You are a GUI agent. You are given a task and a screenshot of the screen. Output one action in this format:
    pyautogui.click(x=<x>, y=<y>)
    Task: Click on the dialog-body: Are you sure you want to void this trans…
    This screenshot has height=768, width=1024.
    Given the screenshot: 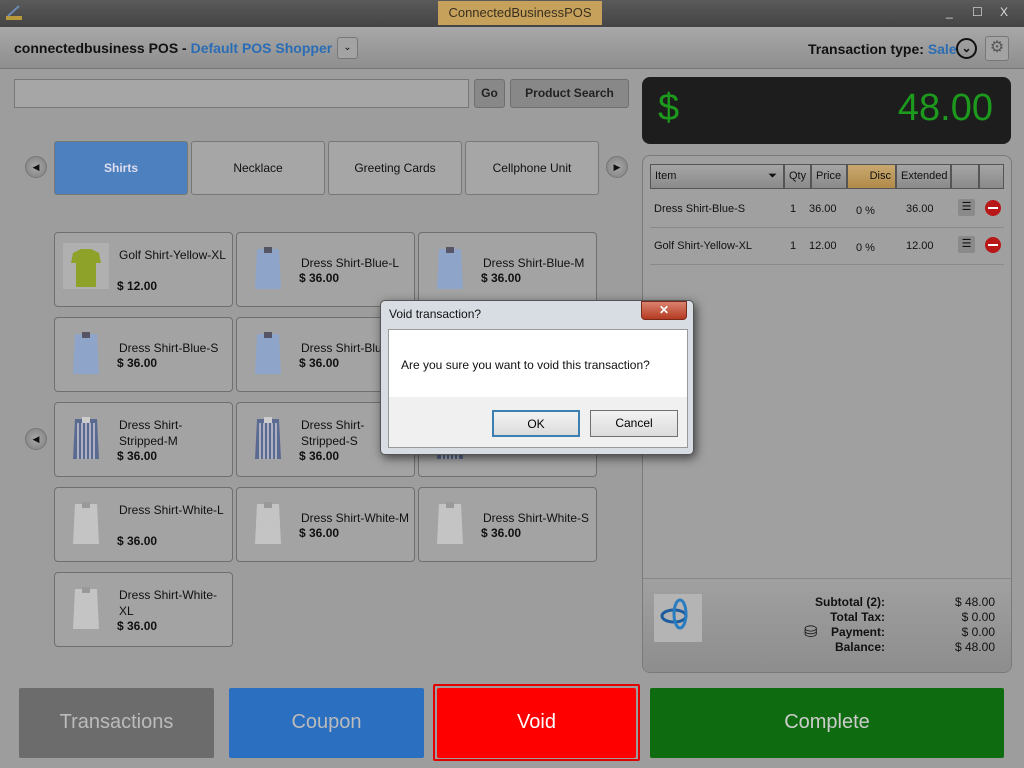 What is the action you would take?
    pyautogui.click(x=538, y=388)
    